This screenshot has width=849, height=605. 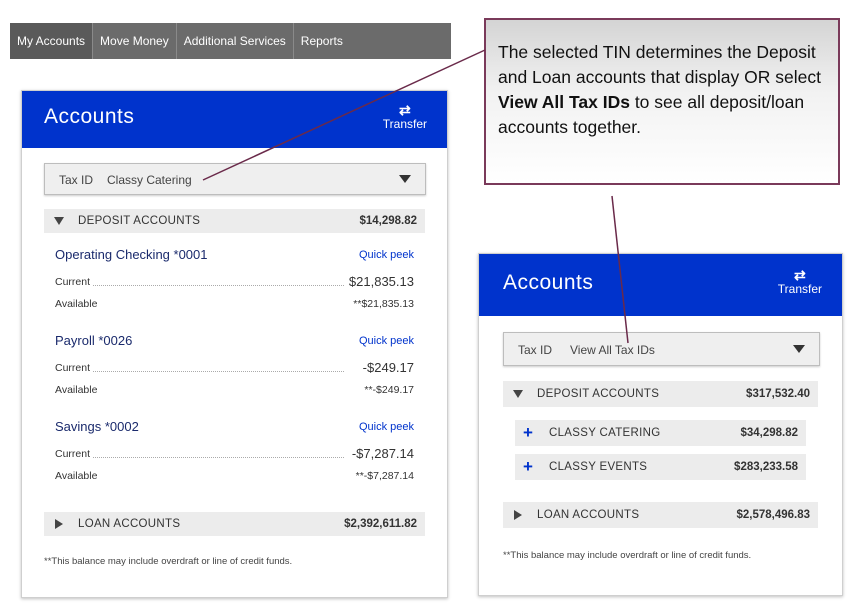 I want to click on available-balance: **-$249.17, so click(x=387, y=390).